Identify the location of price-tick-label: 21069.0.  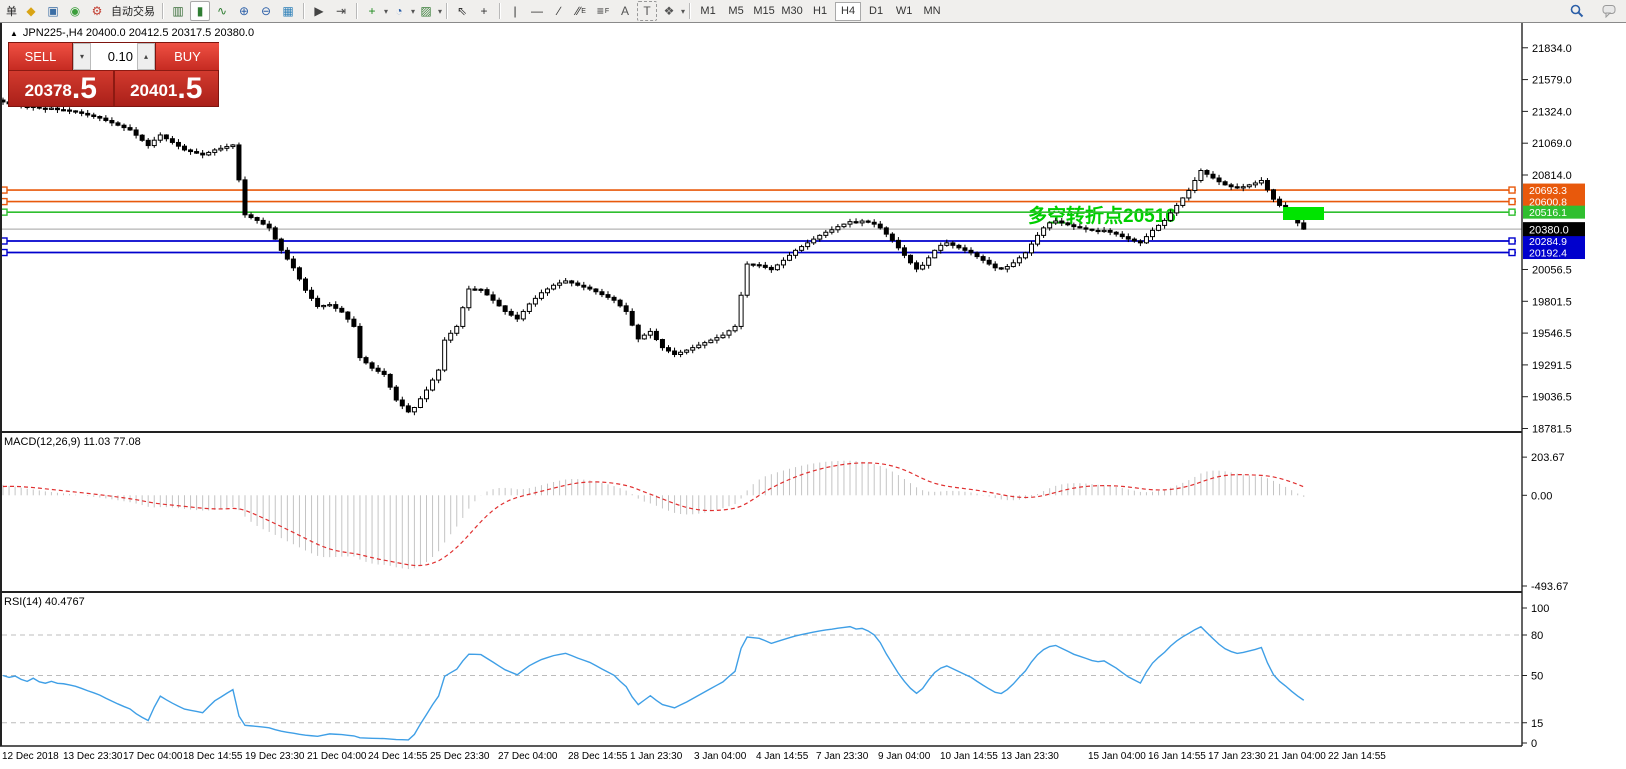
(1552, 144).